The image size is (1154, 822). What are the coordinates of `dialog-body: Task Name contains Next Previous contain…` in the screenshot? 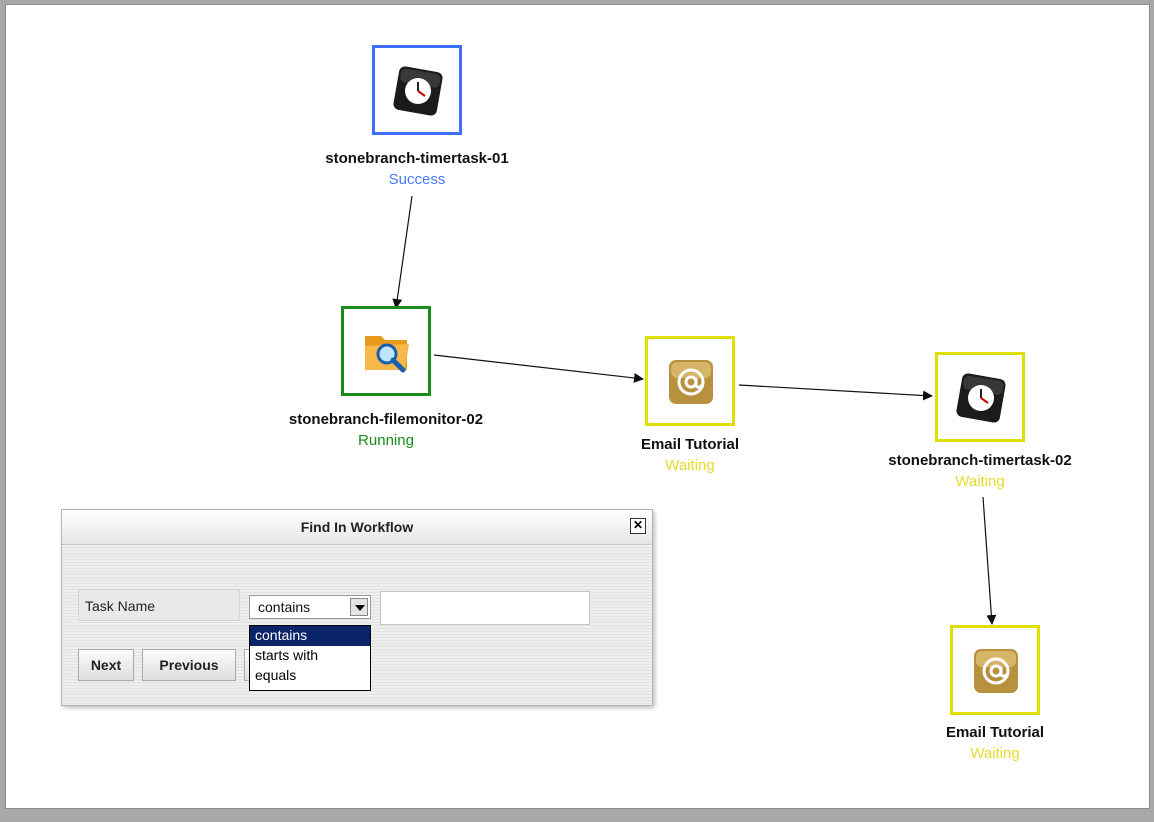 It's located at (357, 625).